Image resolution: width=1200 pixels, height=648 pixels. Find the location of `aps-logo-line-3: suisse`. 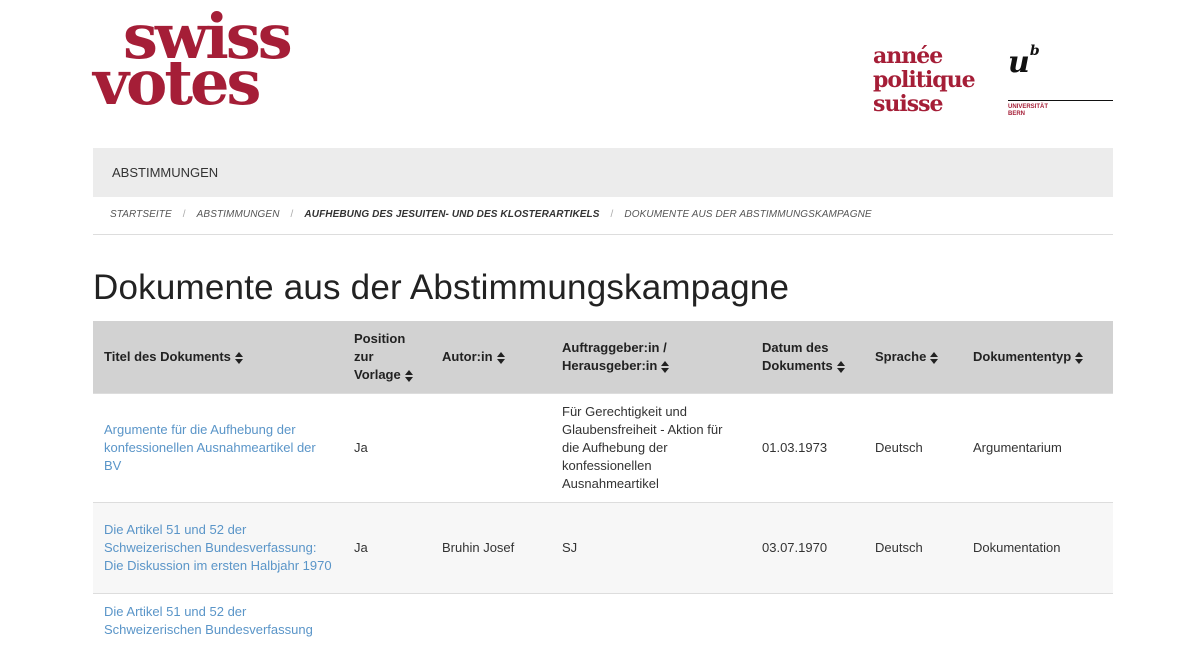

aps-logo-line-3: suisse is located at coordinates (924, 104).